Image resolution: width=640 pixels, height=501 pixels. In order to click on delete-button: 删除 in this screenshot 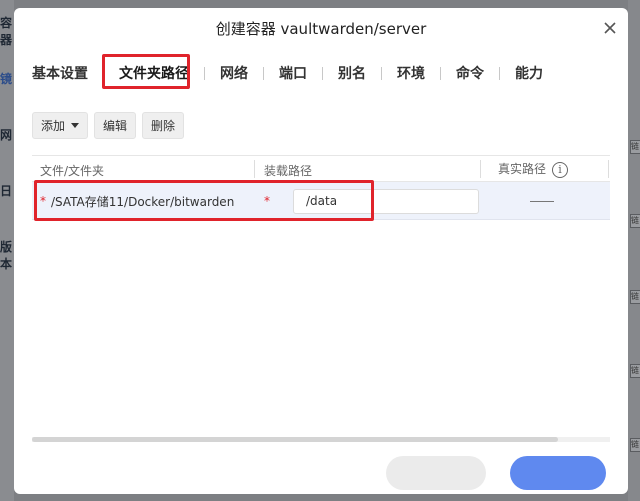, I will do `click(163, 125)`.